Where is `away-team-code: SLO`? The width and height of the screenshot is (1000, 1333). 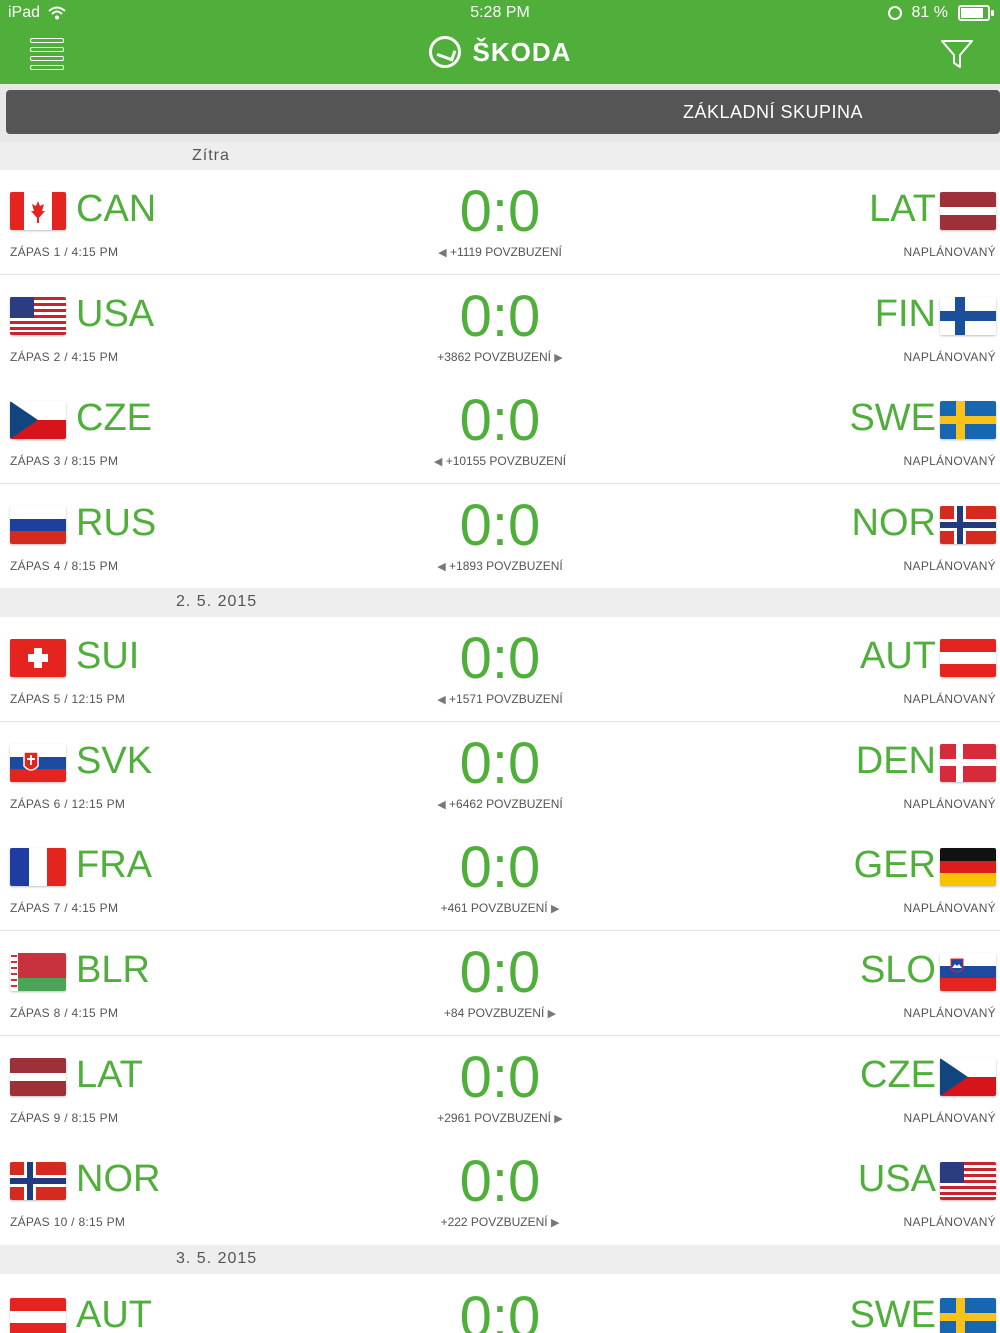
away-team-code: SLO is located at coordinates (897, 970).